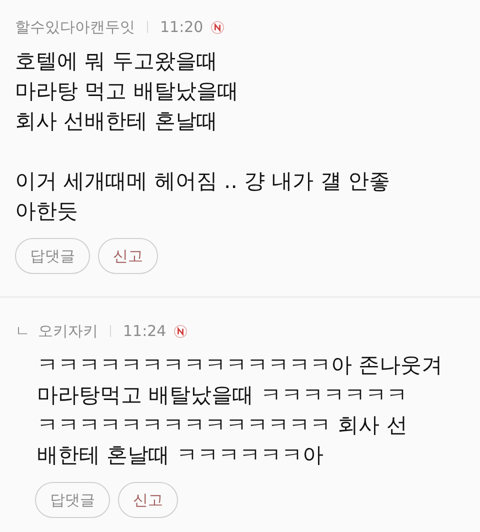 This screenshot has width=480, height=532. I want to click on author-name: 할수있다아캔두잇, so click(75, 27).